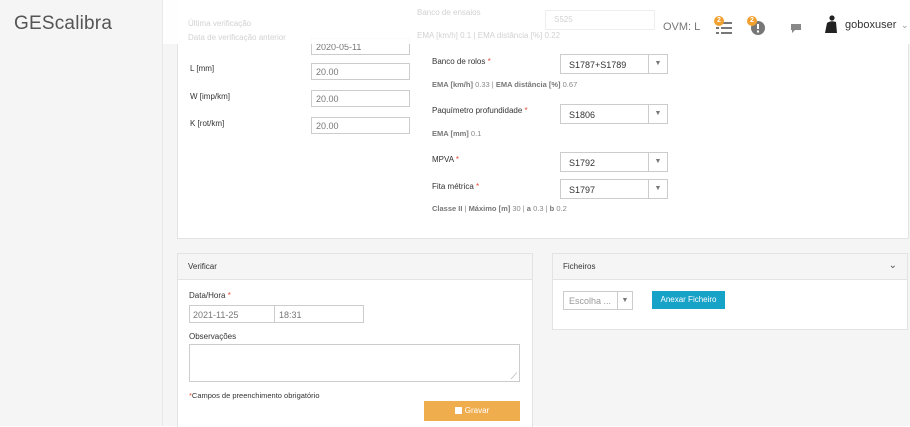  Describe the element at coordinates (461, 61) in the screenshot. I see `banco-rolos-label: Banco de rolos *` at that location.